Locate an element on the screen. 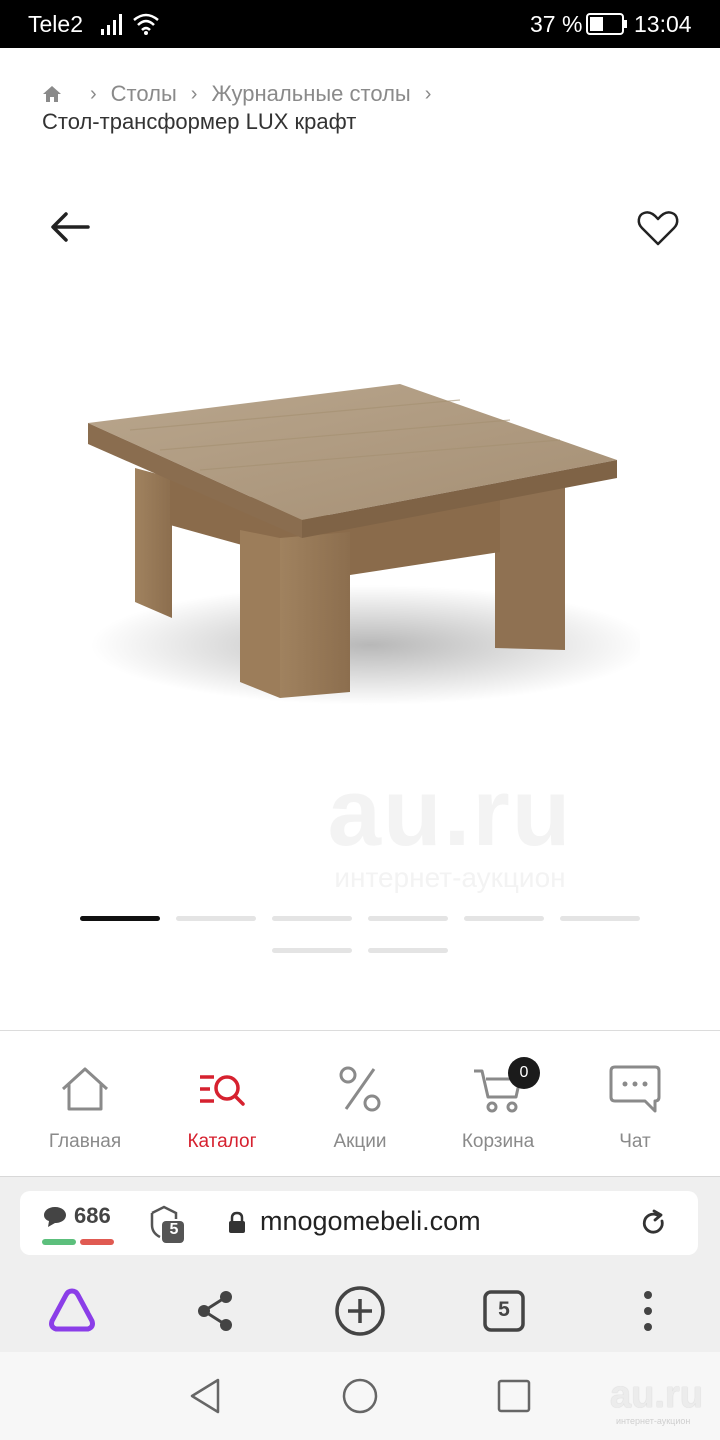 This screenshot has width=720, height=1440. home-circle-icon is located at coordinates (360, 1396).